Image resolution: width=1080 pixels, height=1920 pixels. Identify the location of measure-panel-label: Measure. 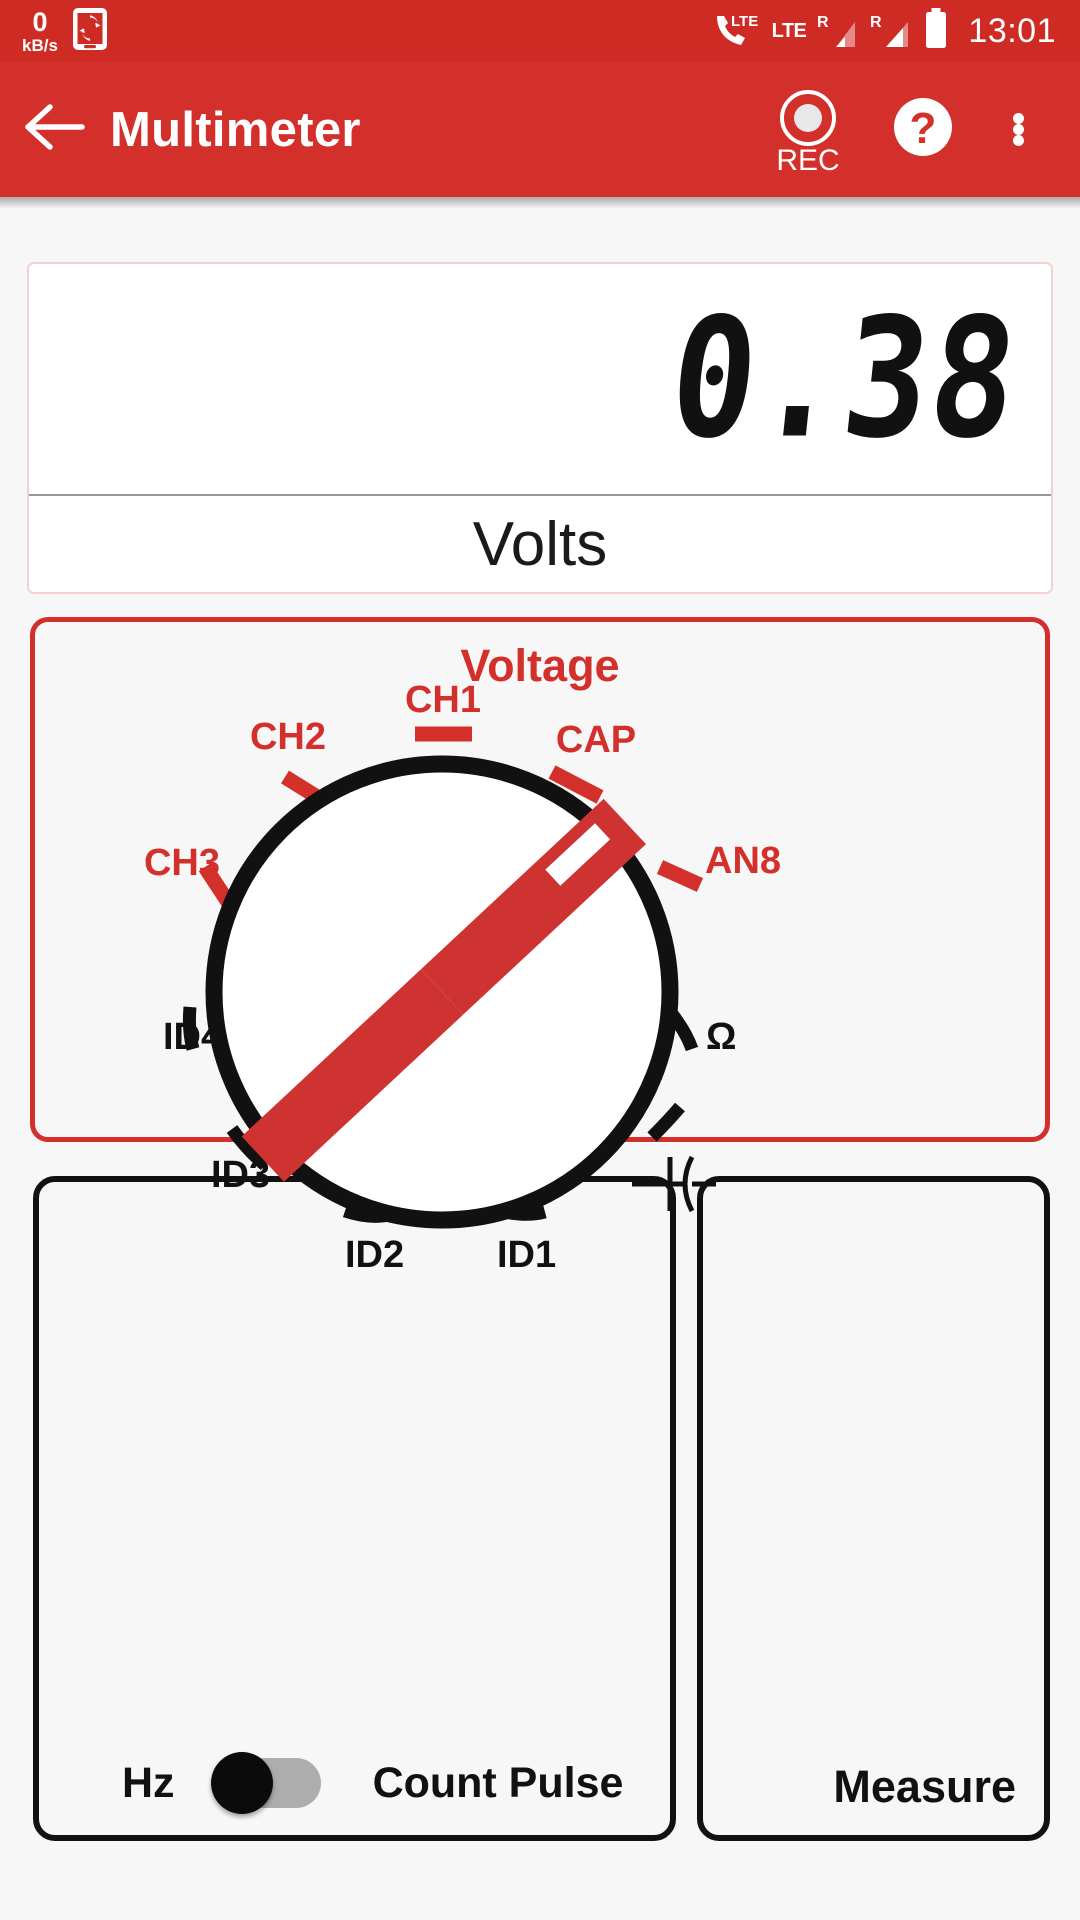
(924, 1786).